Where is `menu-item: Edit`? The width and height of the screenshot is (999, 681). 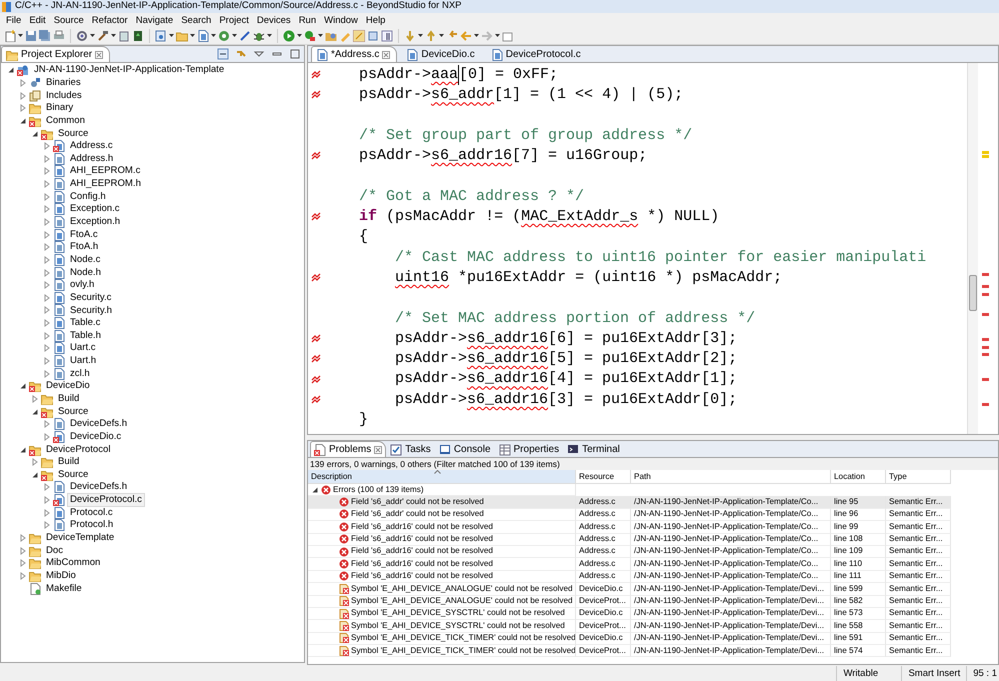 menu-item: Edit is located at coordinates (37, 20).